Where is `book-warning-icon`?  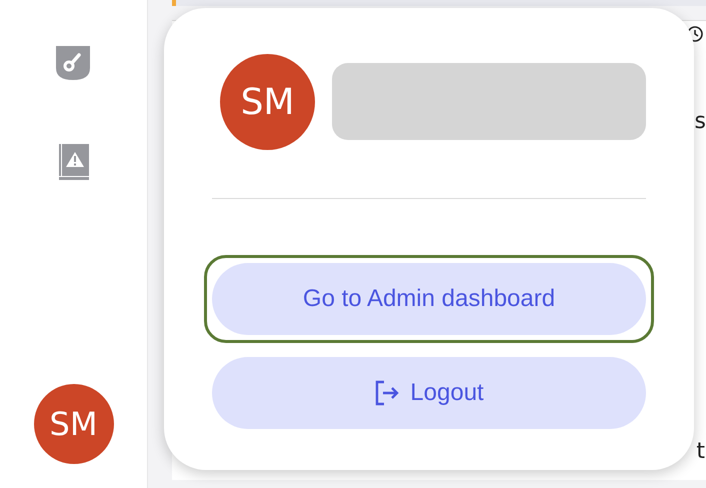
book-warning-icon is located at coordinates (73, 162).